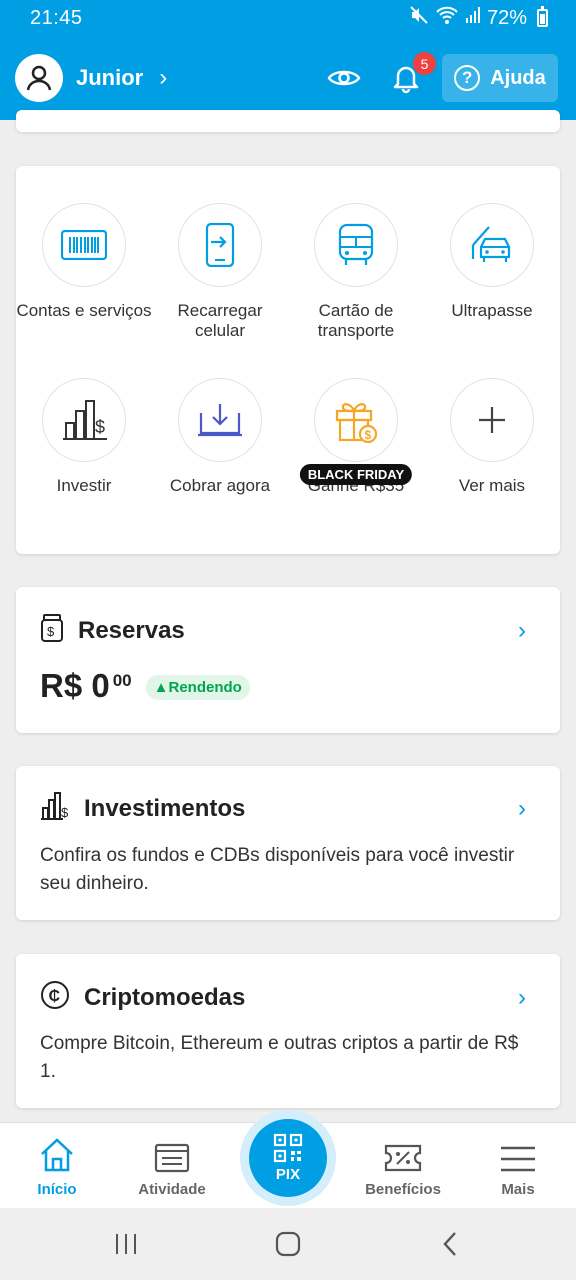 This screenshot has width=576, height=1280. I want to click on user-icon, so click(39, 78).